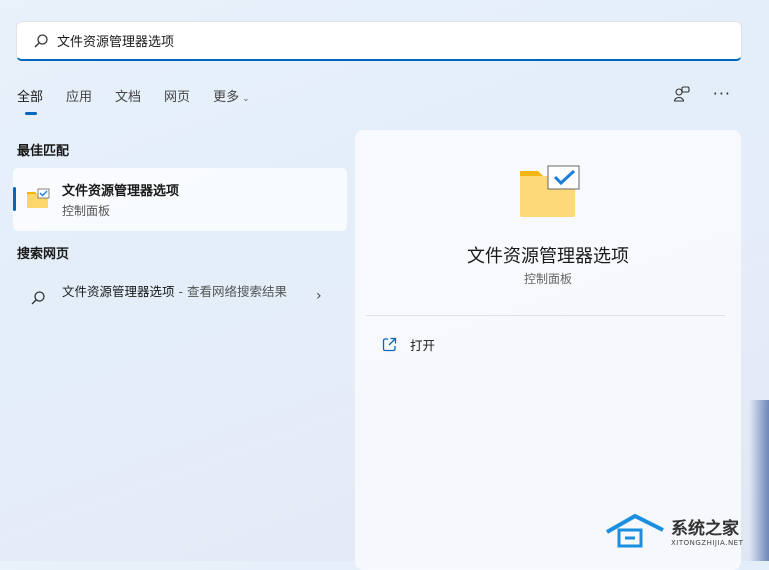  Describe the element at coordinates (759, 480) in the screenshot. I see `background-edge` at that location.